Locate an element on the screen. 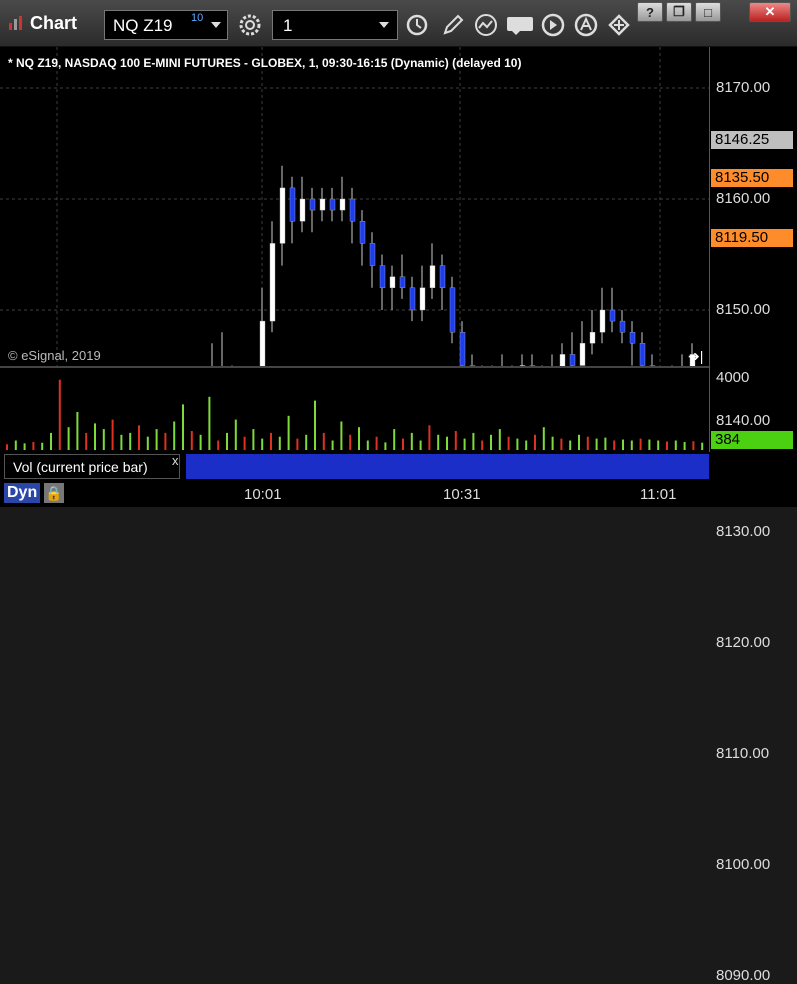 The width and height of the screenshot is (797, 984). scroll-to-end-icon: ➔| is located at coordinates (695, 356).